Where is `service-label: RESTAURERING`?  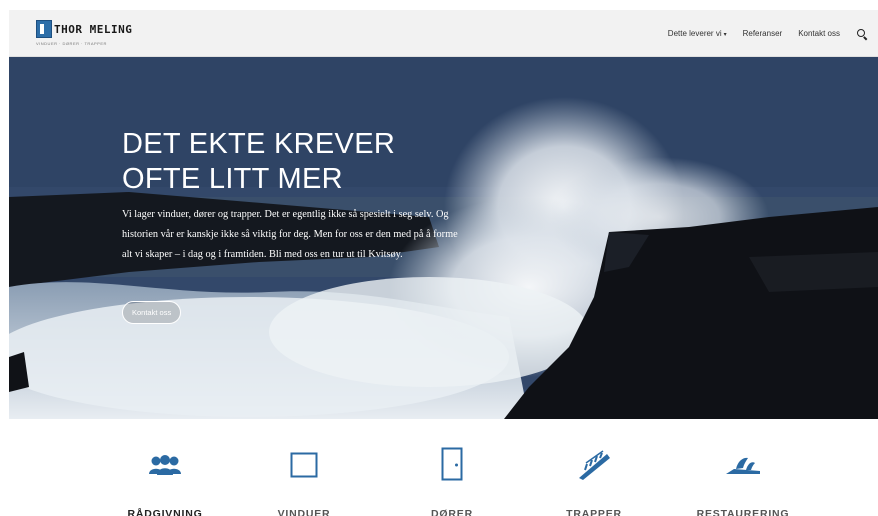
service-label: RESTAURERING is located at coordinates (743, 512).